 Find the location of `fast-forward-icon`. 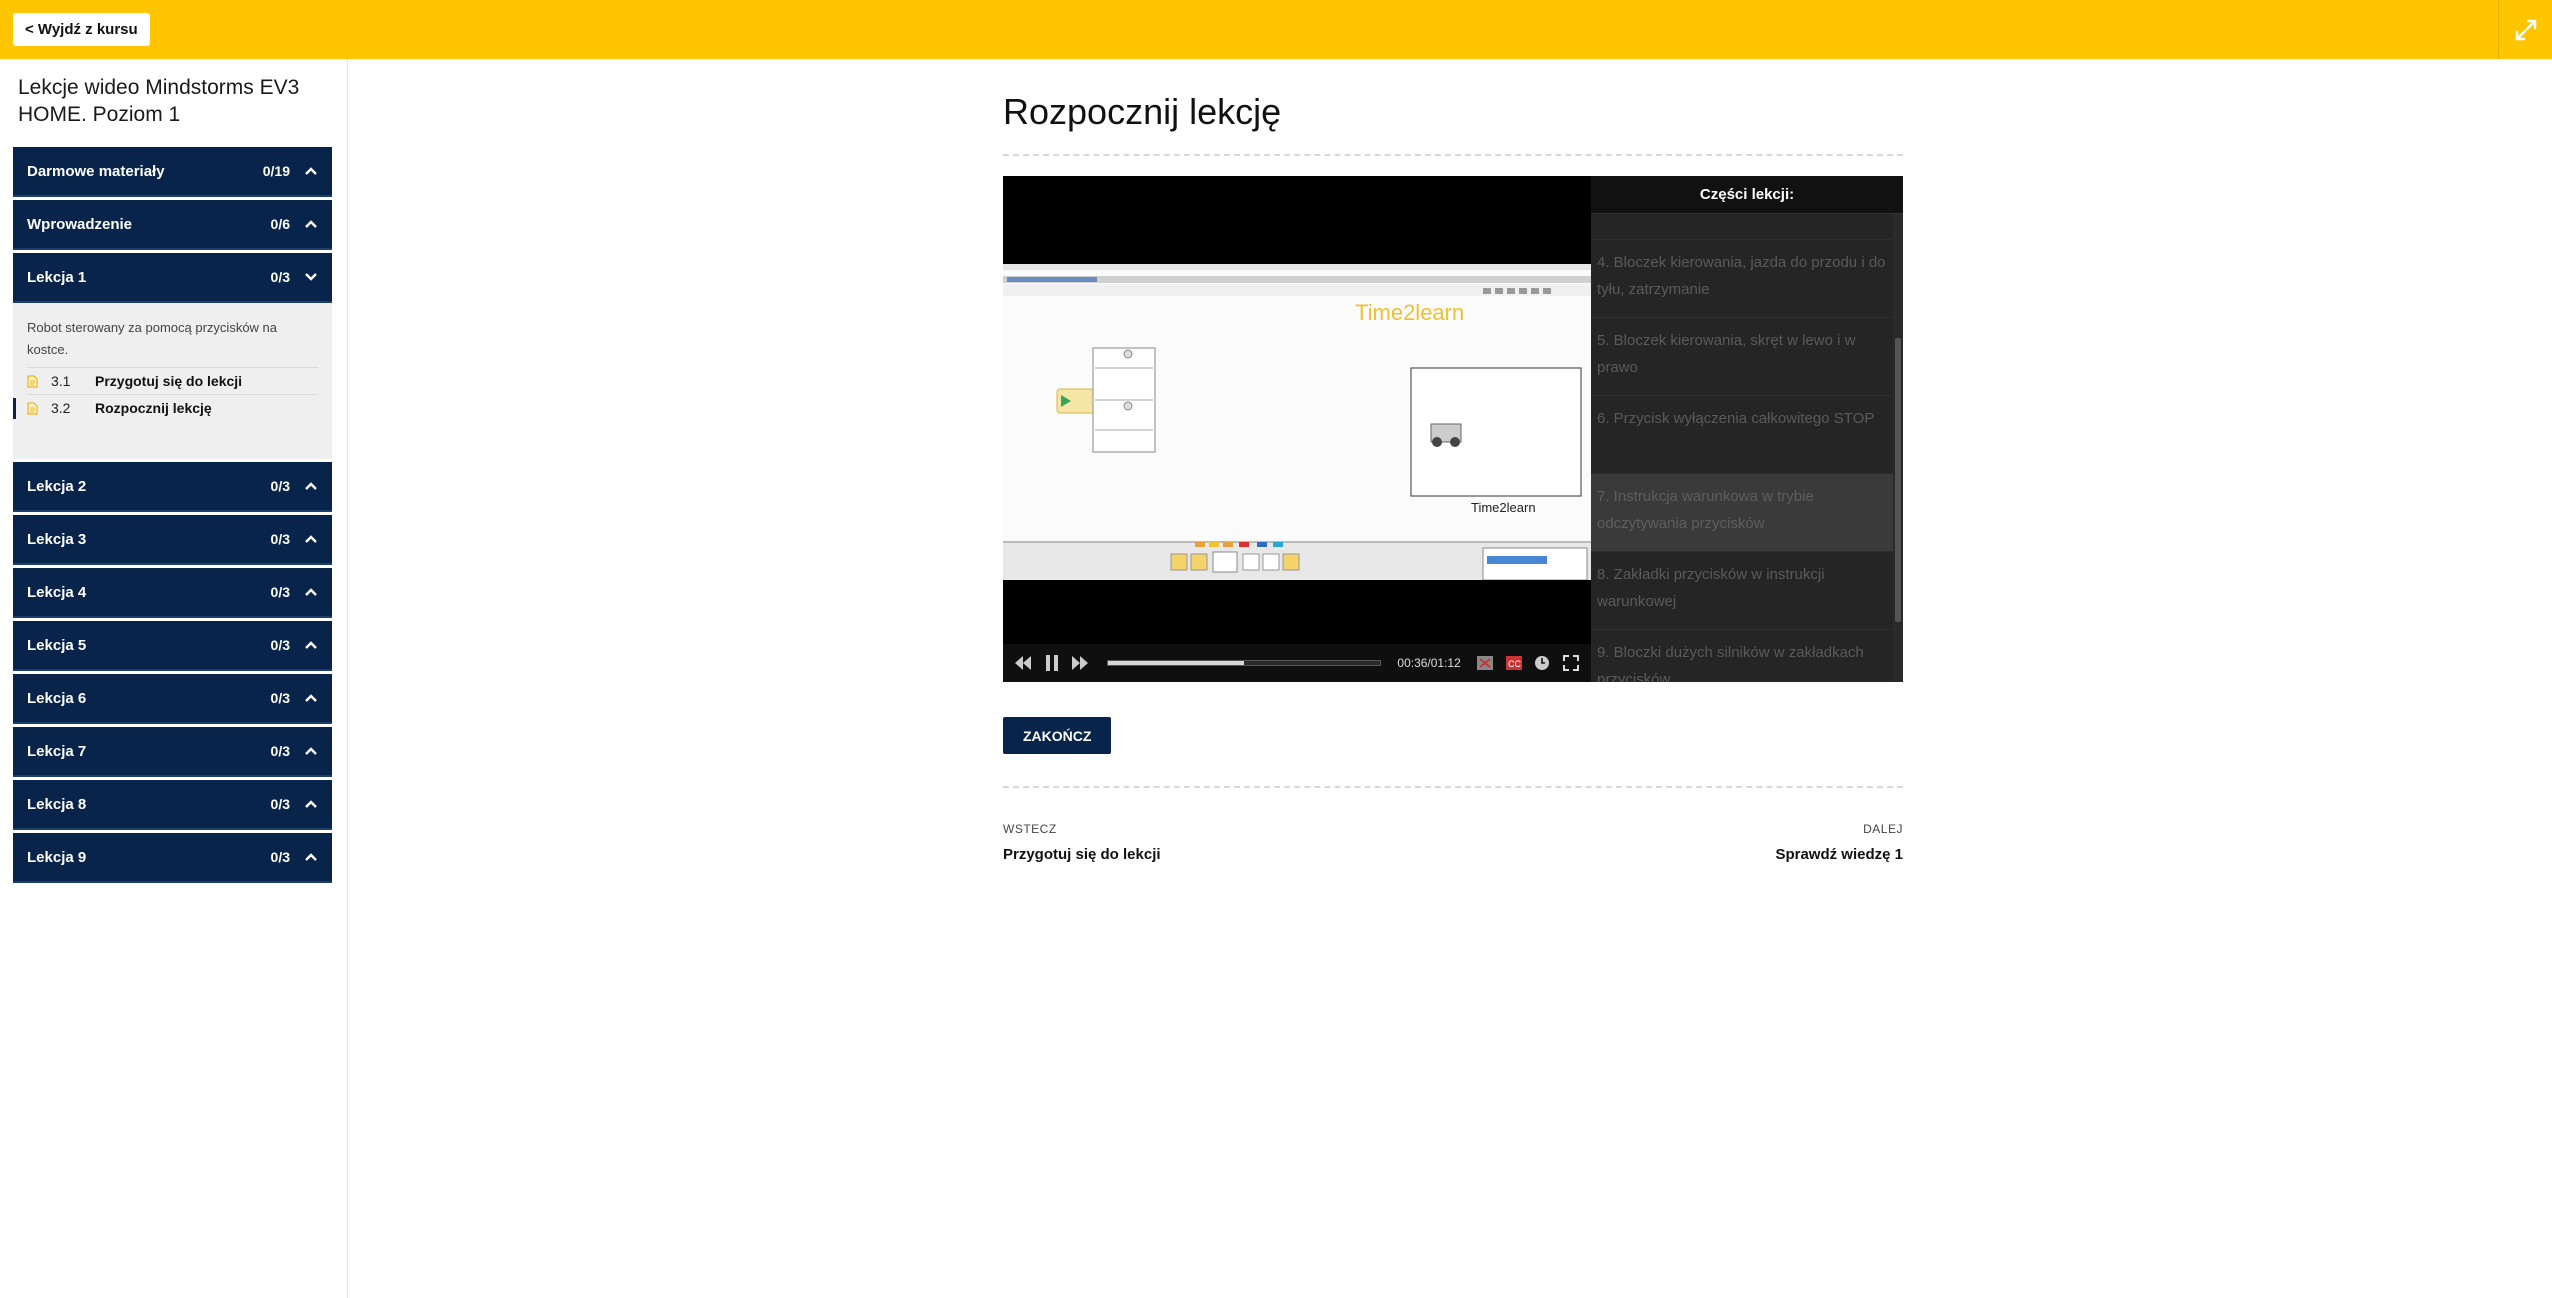

fast-forward-icon is located at coordinates (1080, 663).